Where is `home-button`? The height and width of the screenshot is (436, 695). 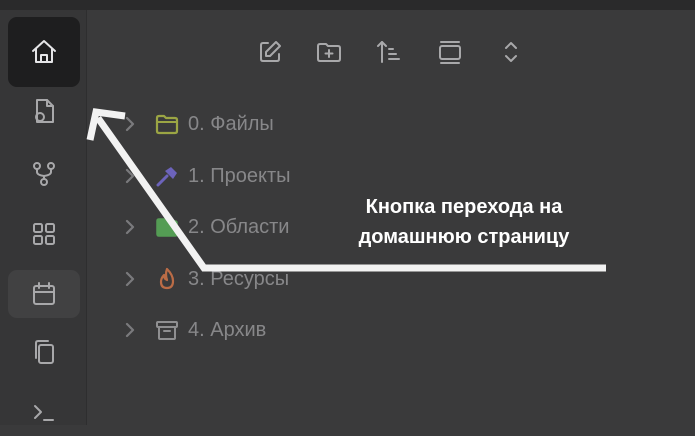
home-button is located at coordinates (44, 52).